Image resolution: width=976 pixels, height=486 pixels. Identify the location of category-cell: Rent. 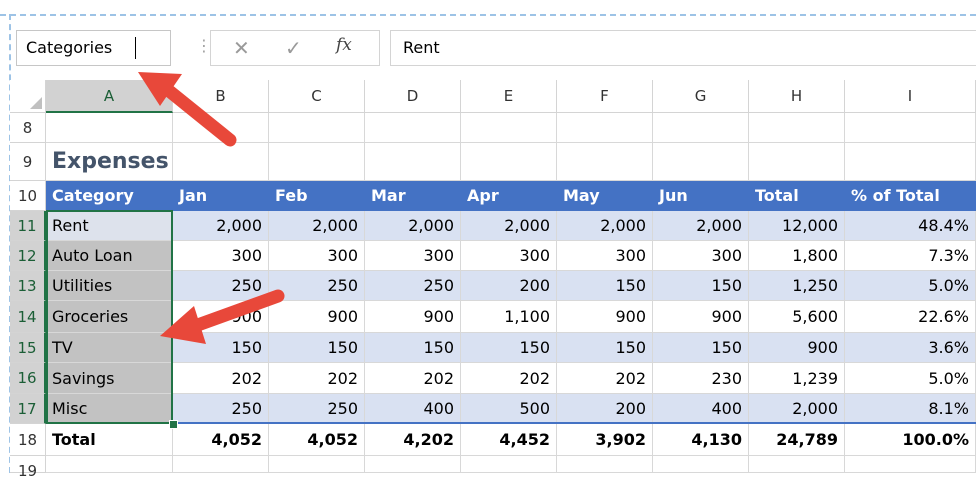
(109, 226).